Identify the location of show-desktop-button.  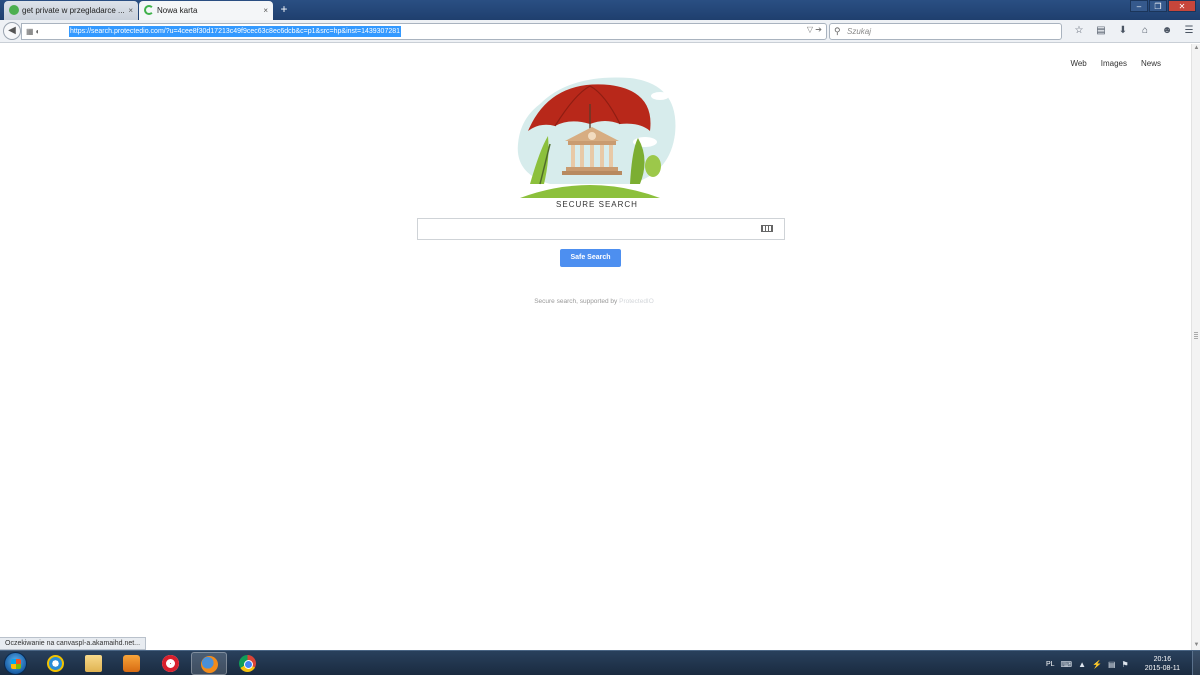
(1196, 663).